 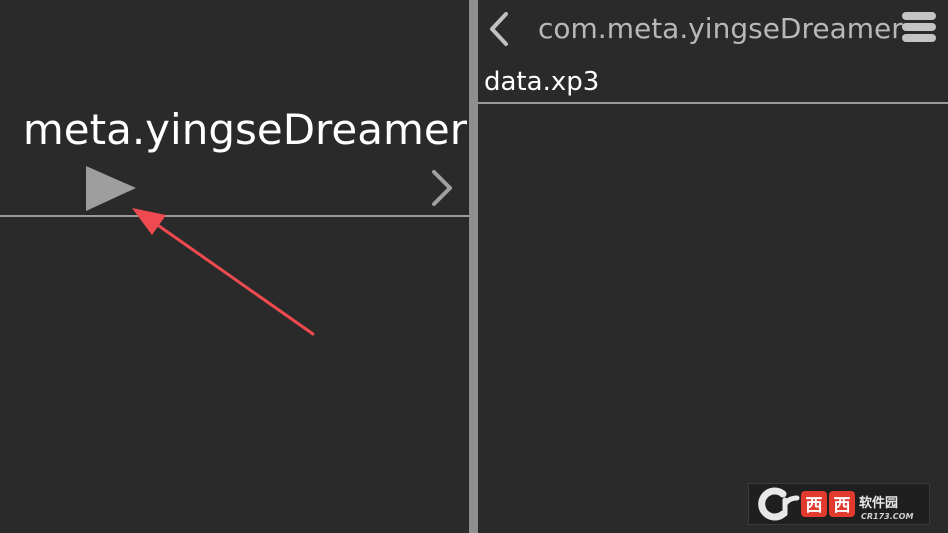 What do you see at coordinates (234, 216) in the screenshot?
I see `left-divider` at bounding box center [234, 216].